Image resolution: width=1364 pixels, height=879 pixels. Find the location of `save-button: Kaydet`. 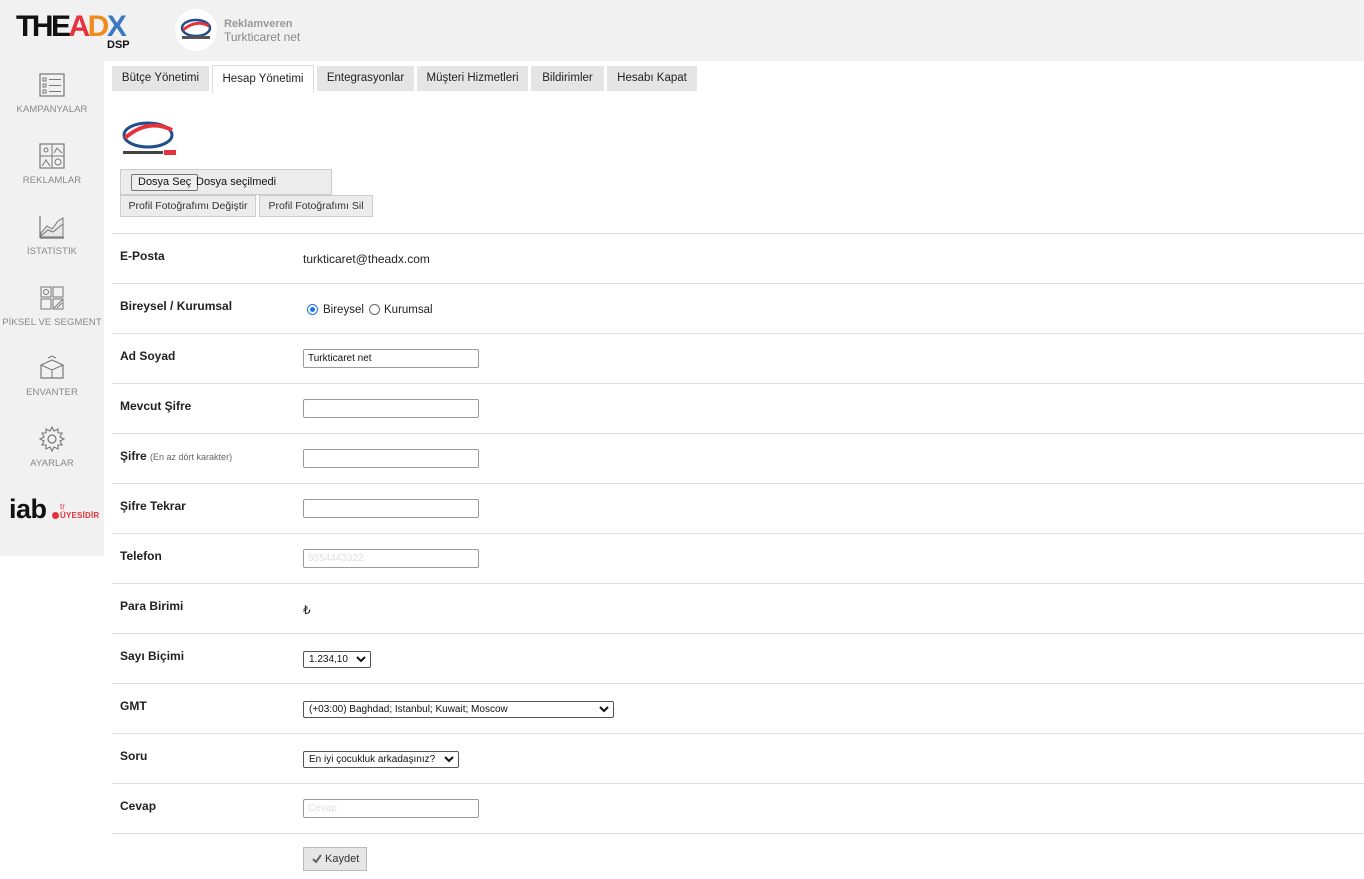

save-button: Kaydet is located at coordinates (335, 859).